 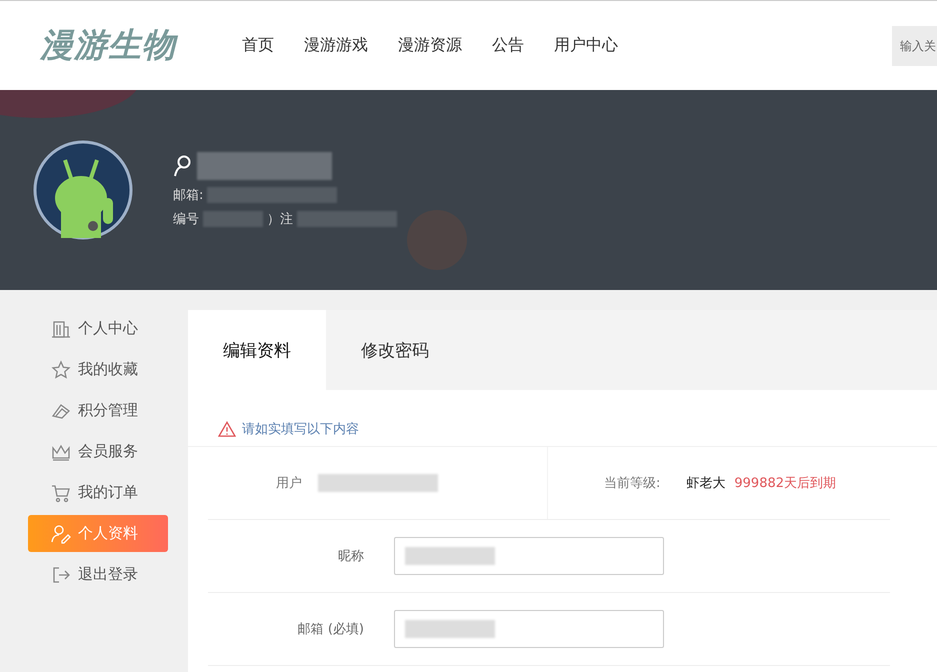 I want to click on sidebar-item: 会员服务, so click(x=98, y=451).